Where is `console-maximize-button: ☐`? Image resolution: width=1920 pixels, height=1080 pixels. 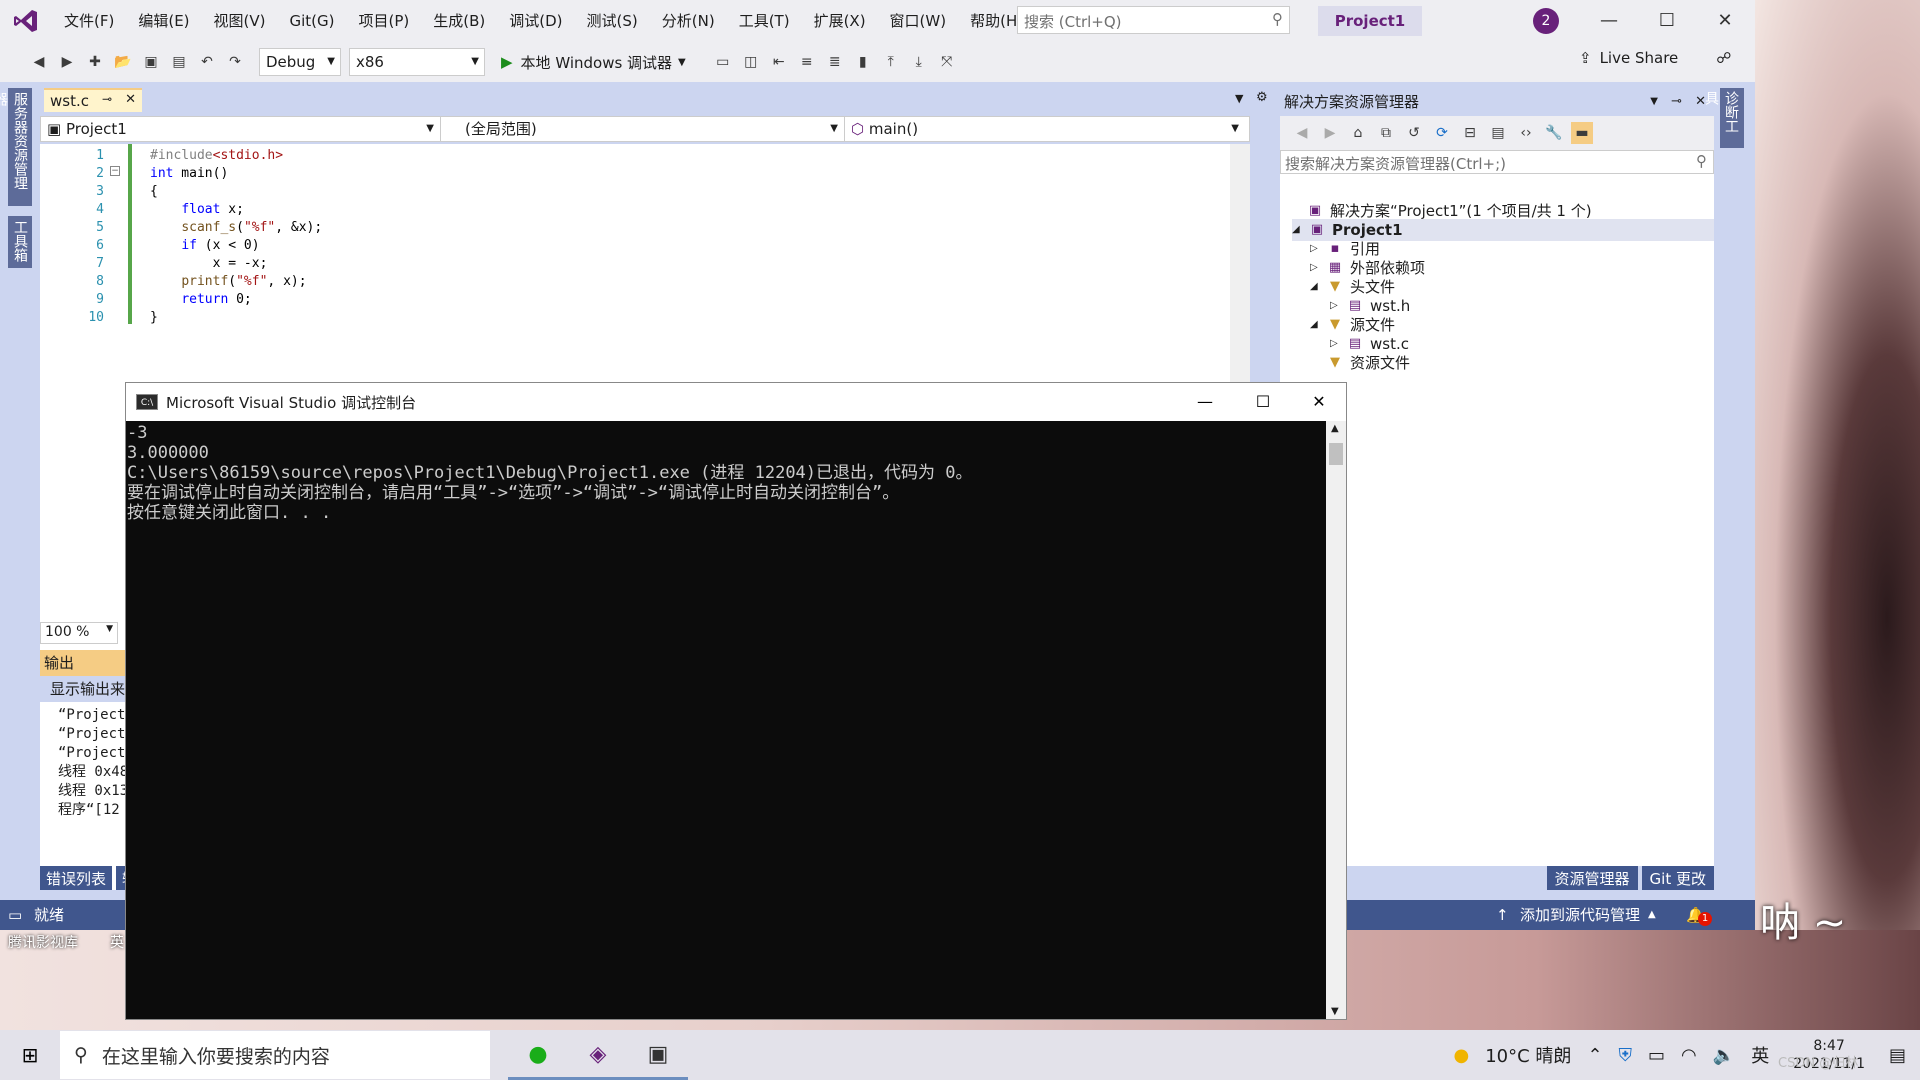 console-maximize-button: ☐ is located at coordinates (1263, 402).